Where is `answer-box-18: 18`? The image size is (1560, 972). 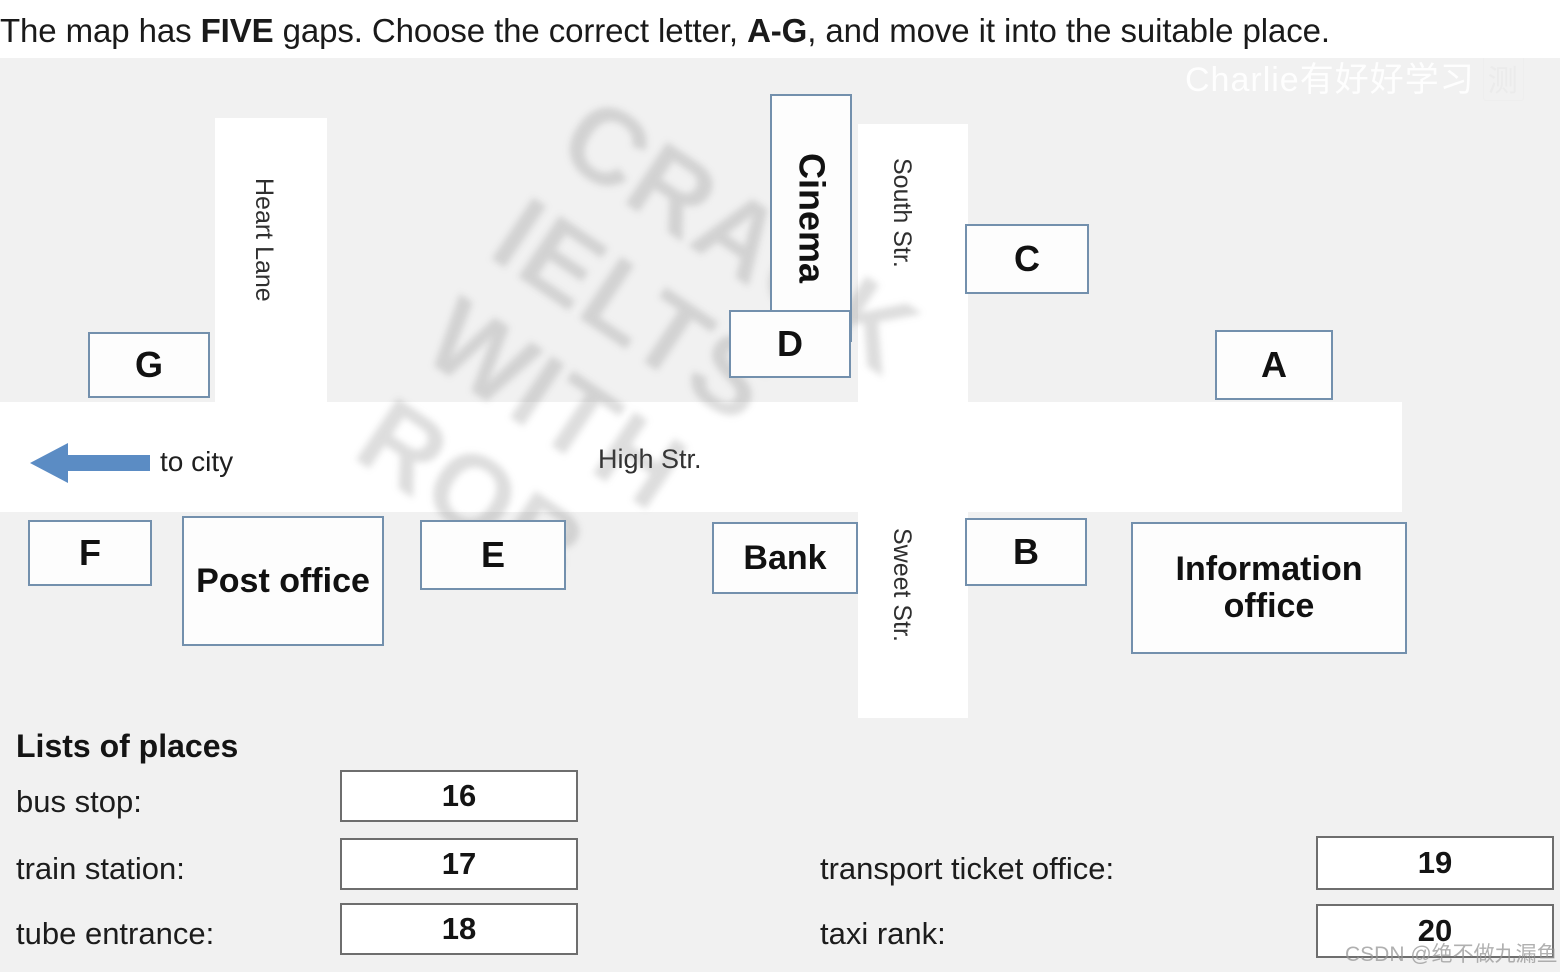
answer-box-18: 18 is located at coordinates (459, 929).